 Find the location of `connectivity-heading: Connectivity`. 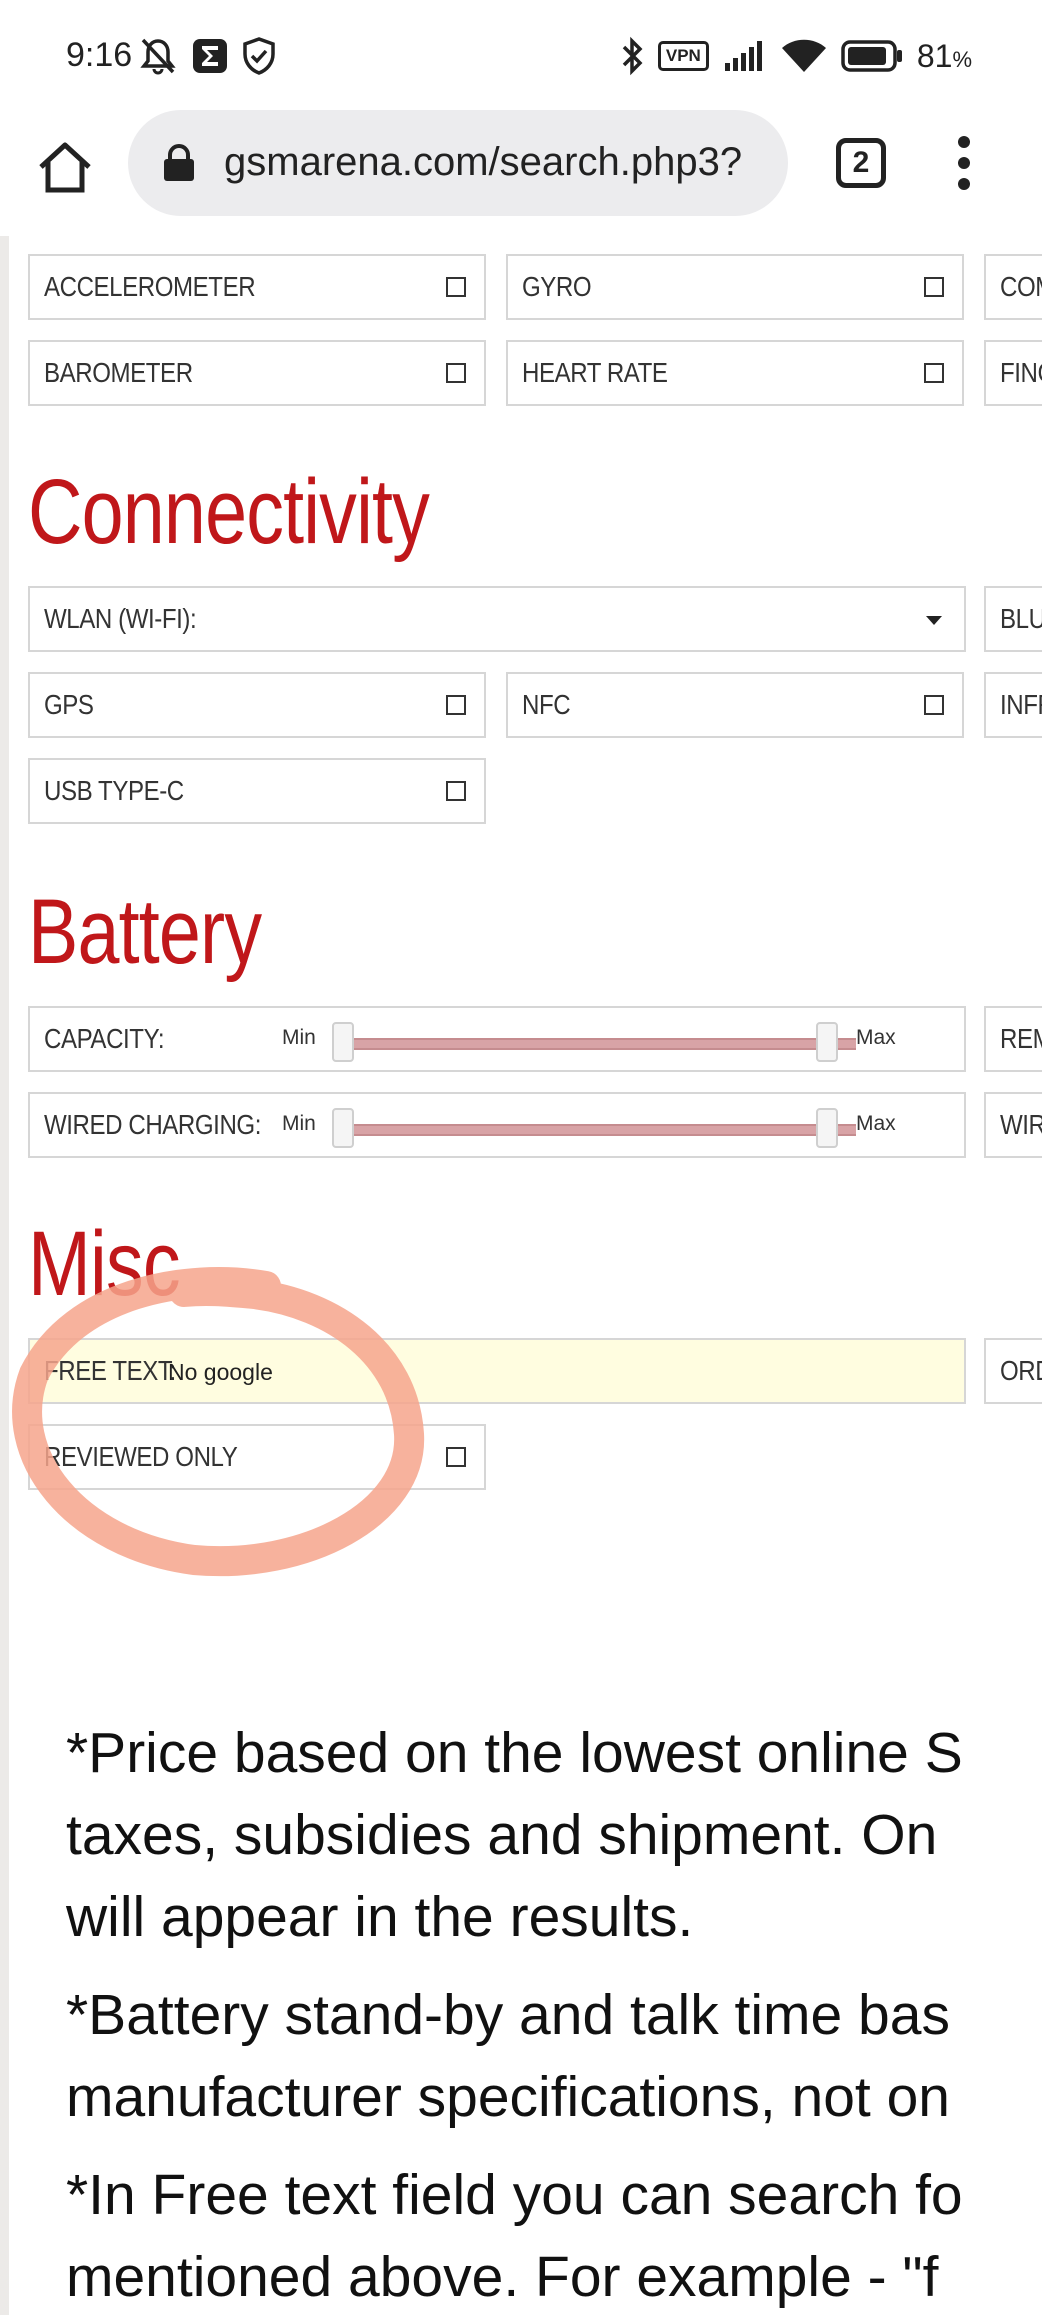

connectivity-heading: Connectivity is located at coordinates (229, 512).